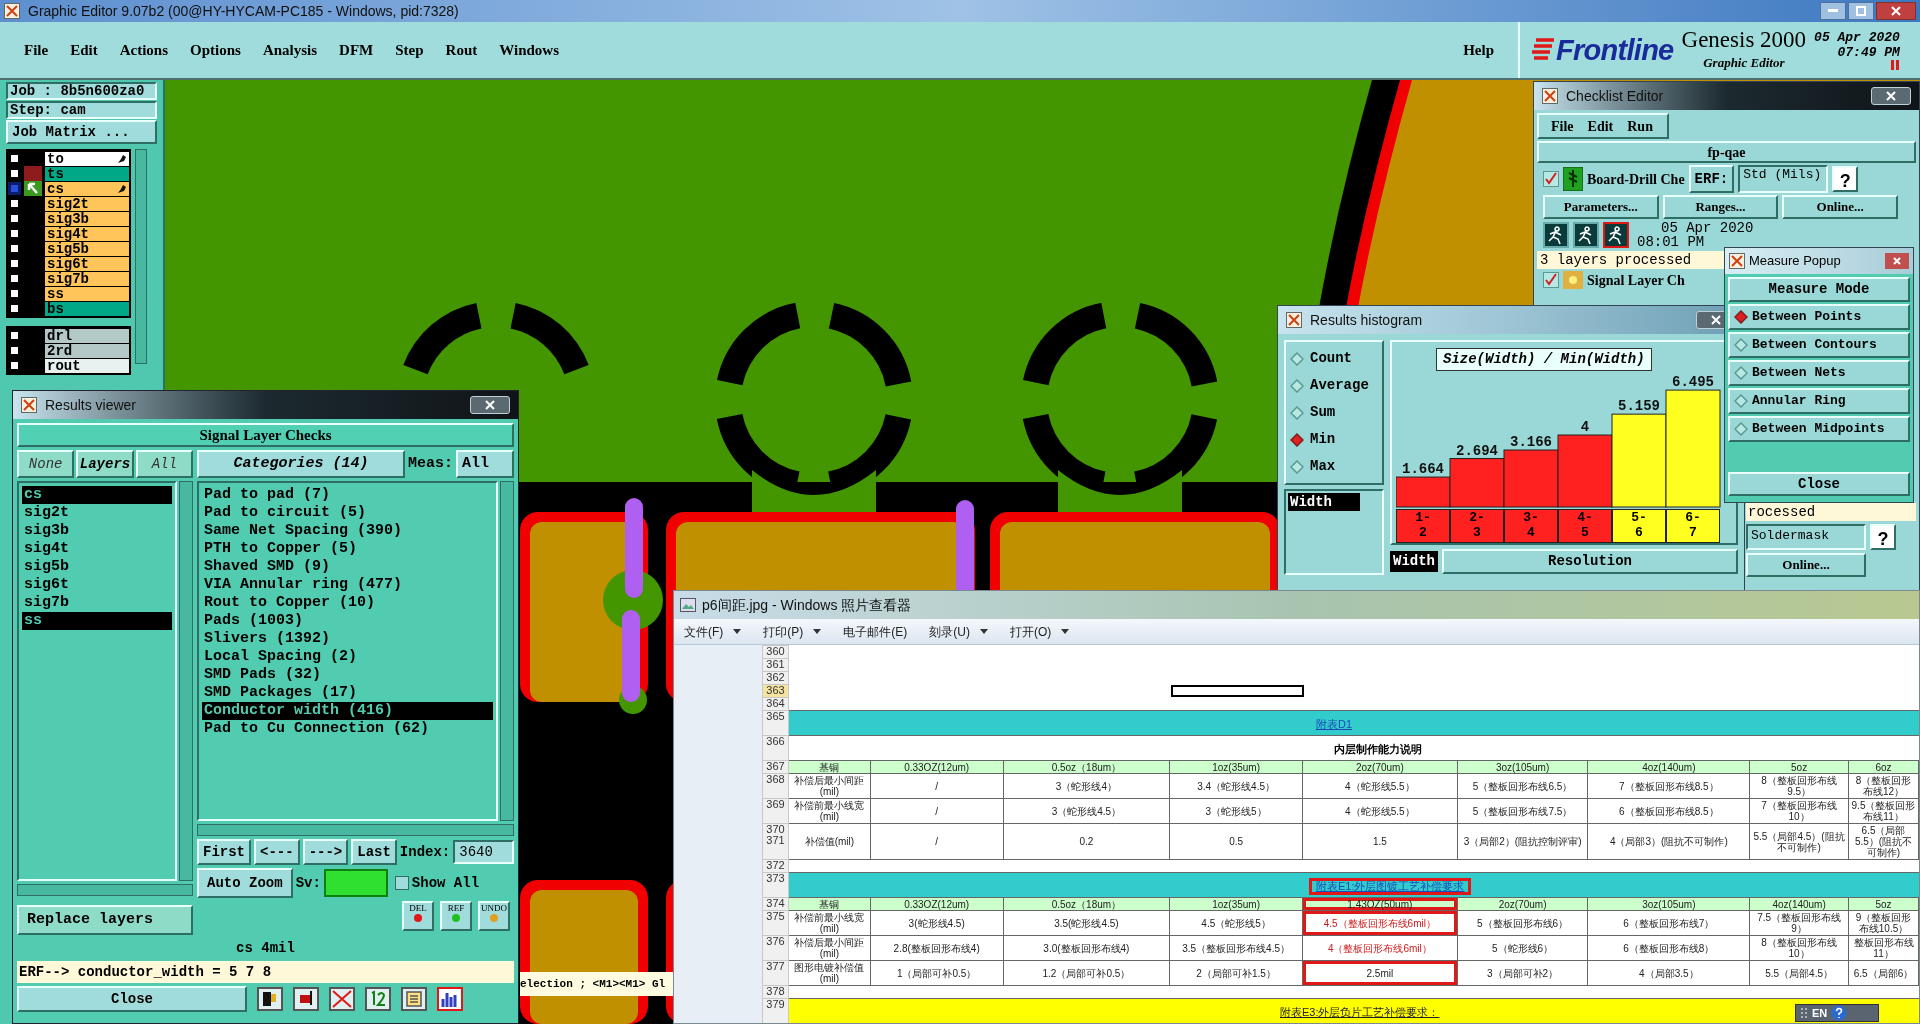 The width and height of the screenshot is (1920, 1024). What do you see at coordinates (87, 158) in the screenshot?
I see `layer-name: to` at bounding box center [87, 158].